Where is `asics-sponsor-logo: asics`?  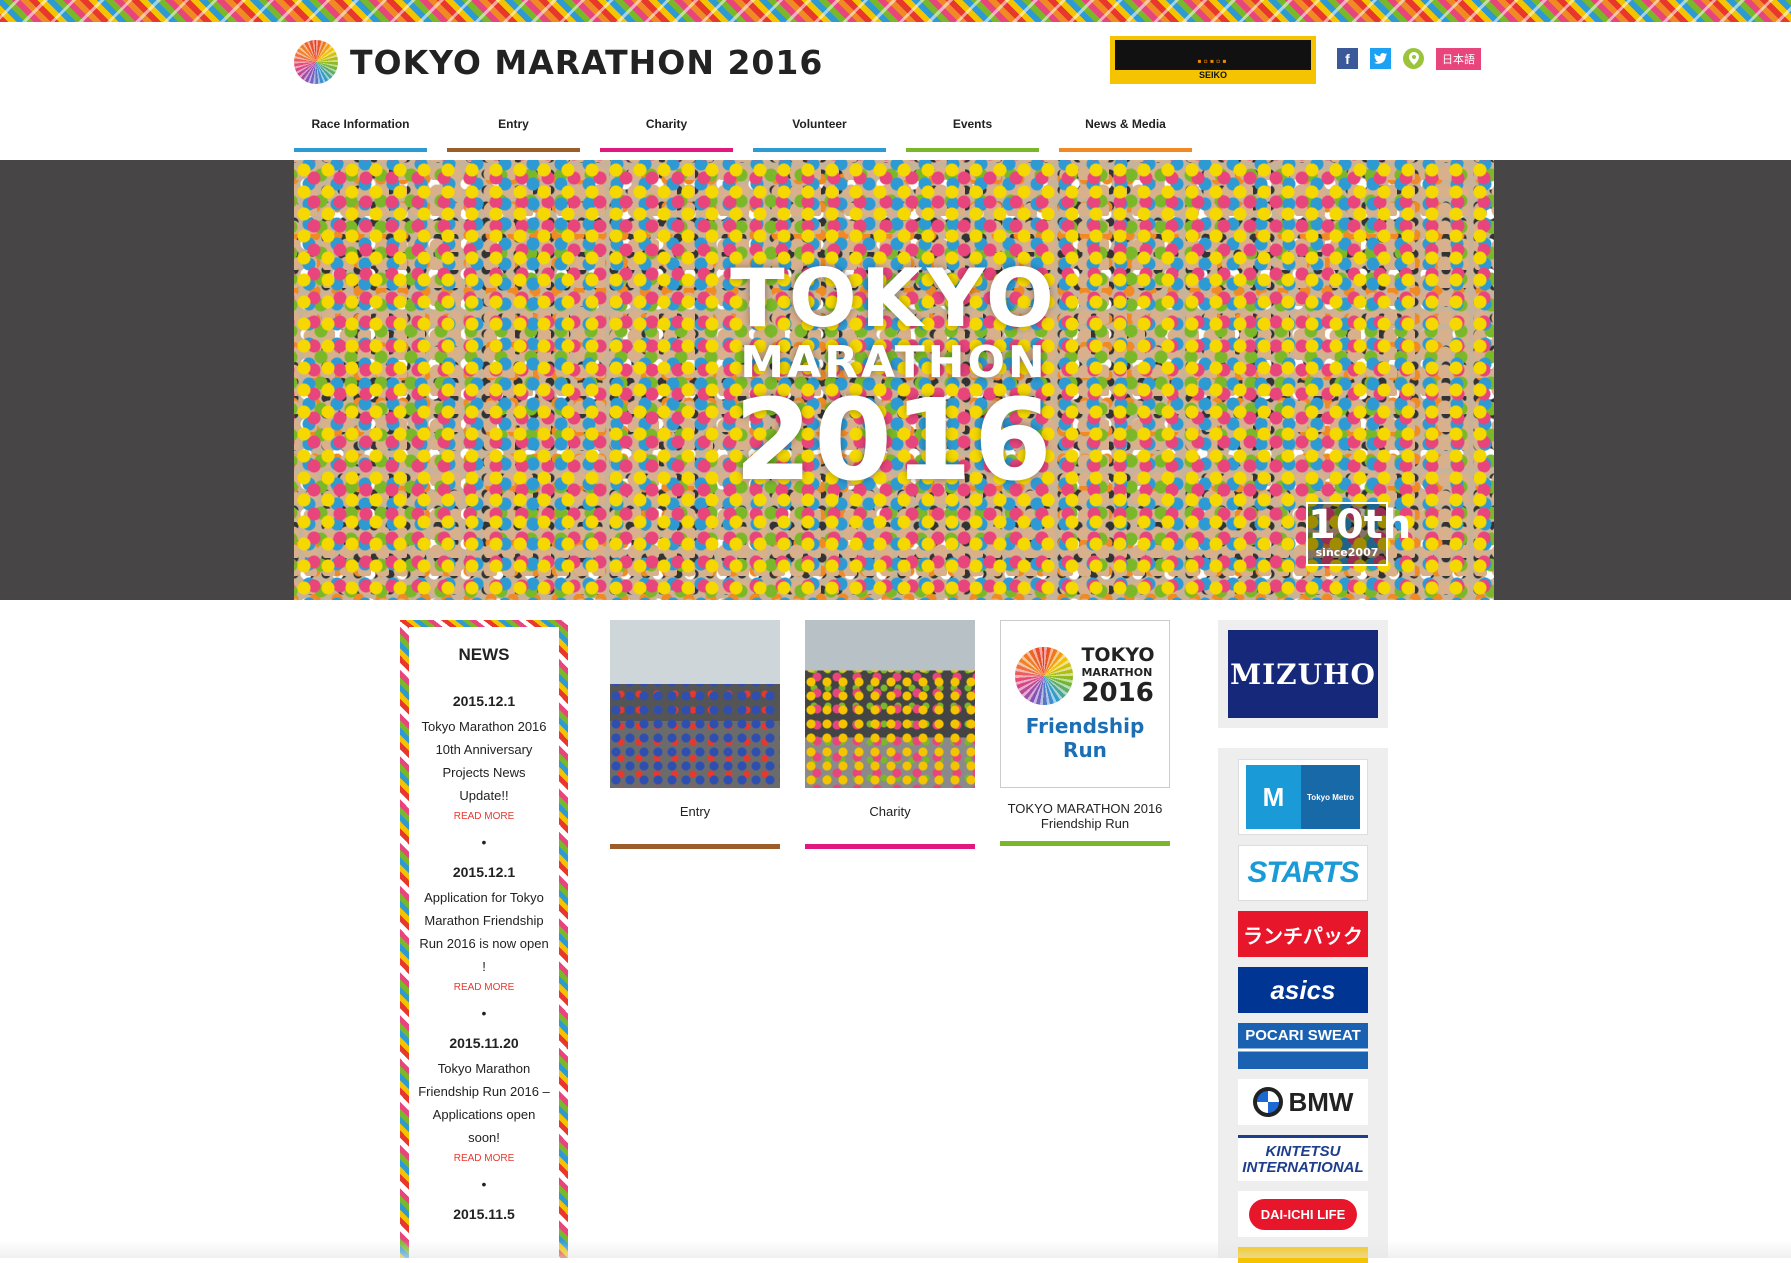 asics-sponsor-logo: asics is located at coordinates (1303, 990).